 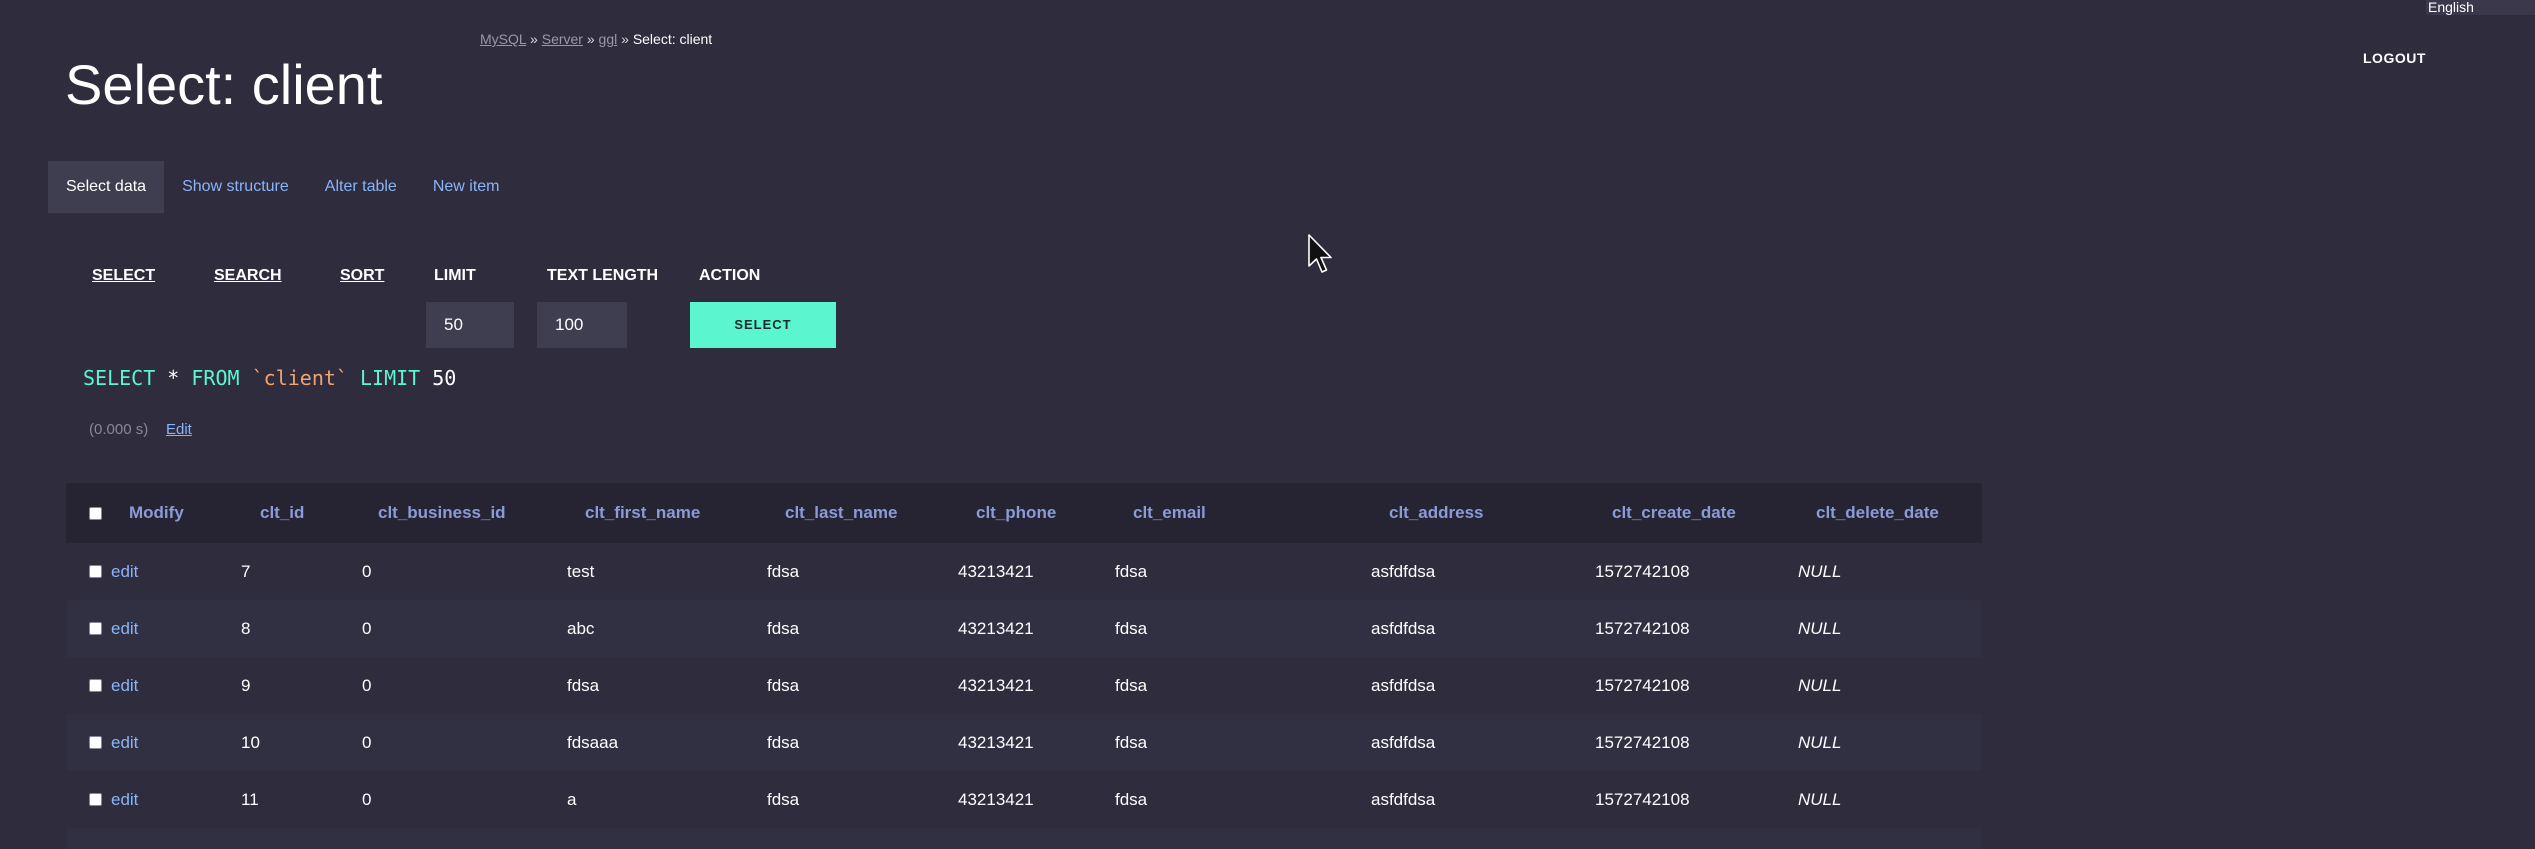 What do you see at coordinates (246, 628) in the screenshot?
I see `cell-clt-id: 8` at bounding box center [246, 628].